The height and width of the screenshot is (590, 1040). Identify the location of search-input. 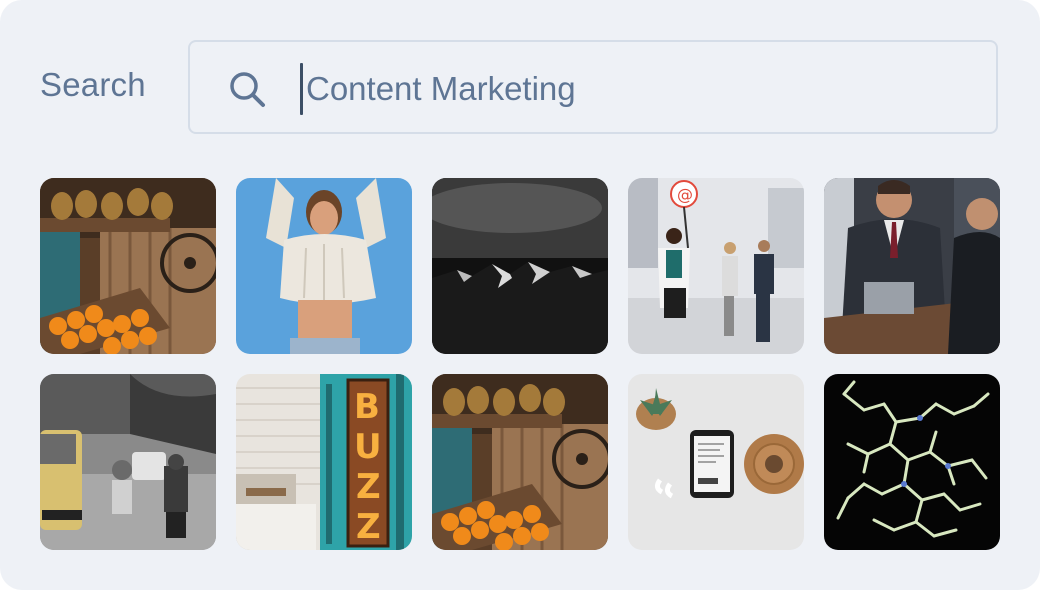
(636, 89).